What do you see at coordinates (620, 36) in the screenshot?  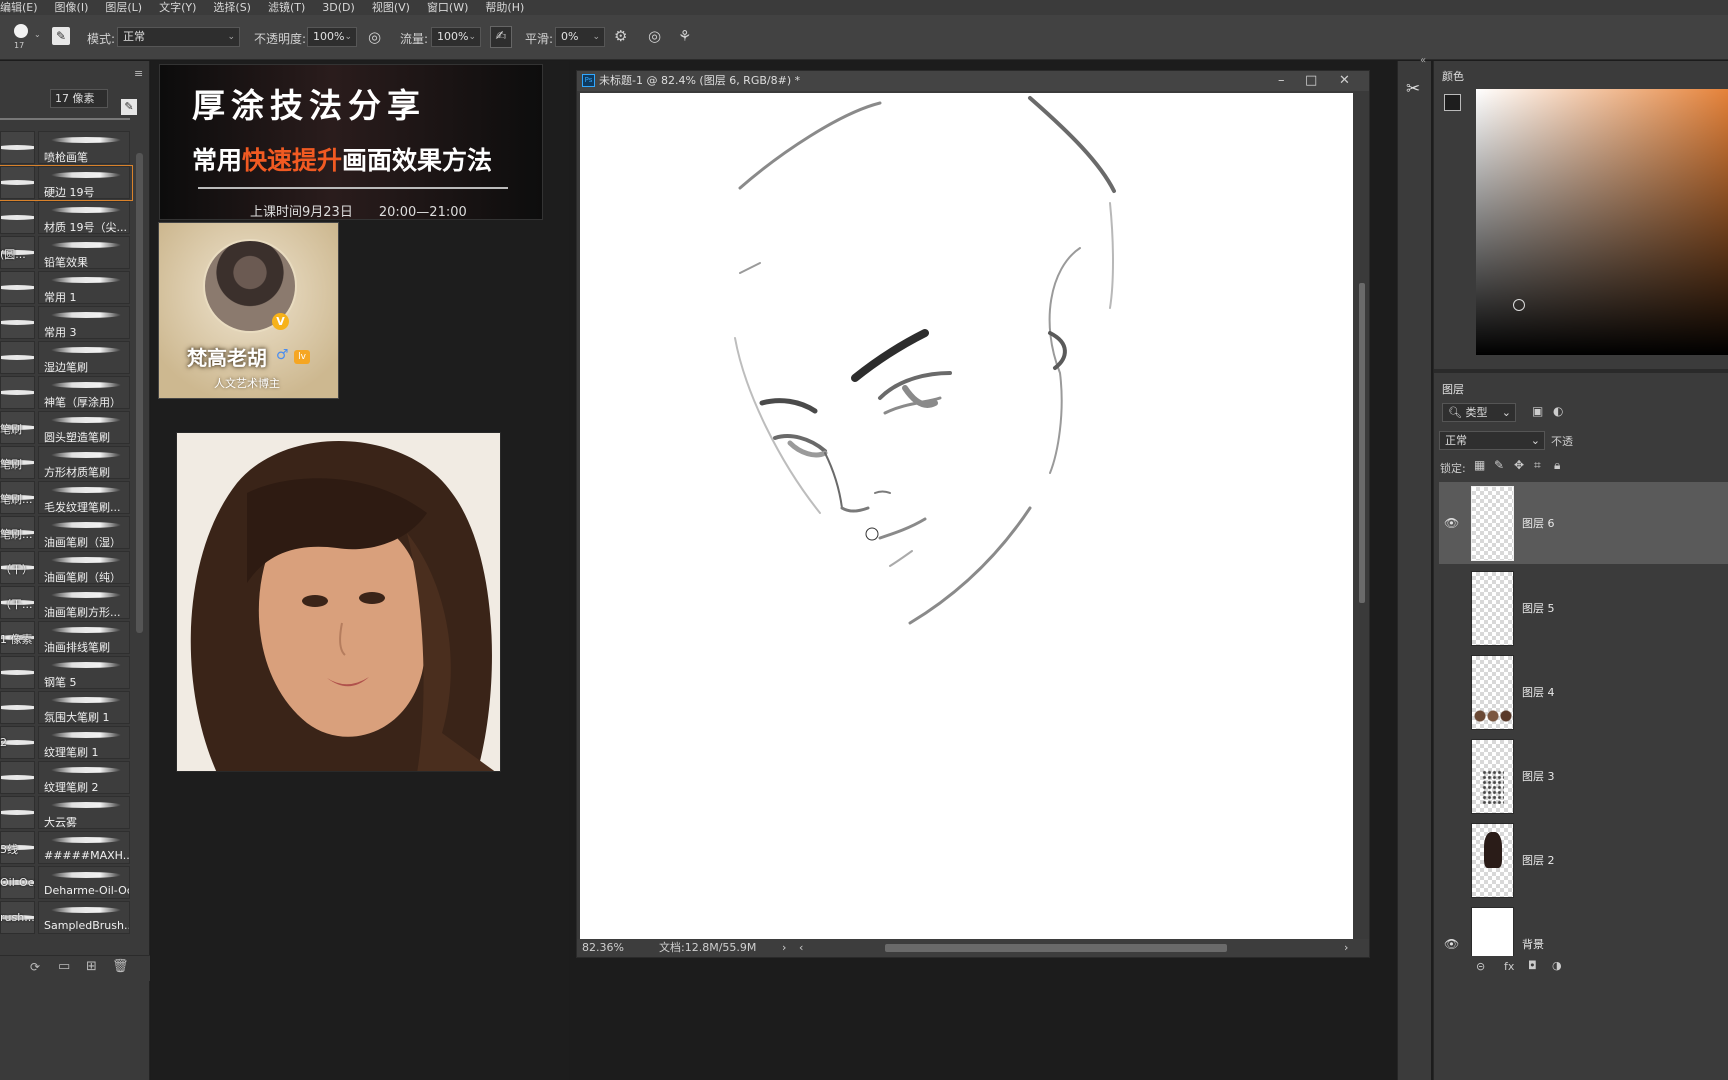 I see `gear-icon: ⚙` at bounding box center [620, 36].